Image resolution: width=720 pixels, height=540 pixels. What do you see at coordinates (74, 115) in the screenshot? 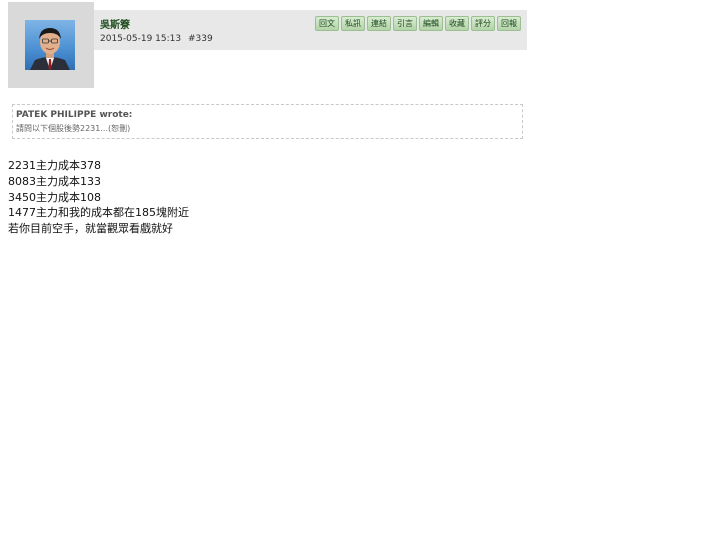
I see `quote-author: PATEK PHILIPPE wrote:` at bounding box center [74, 115].